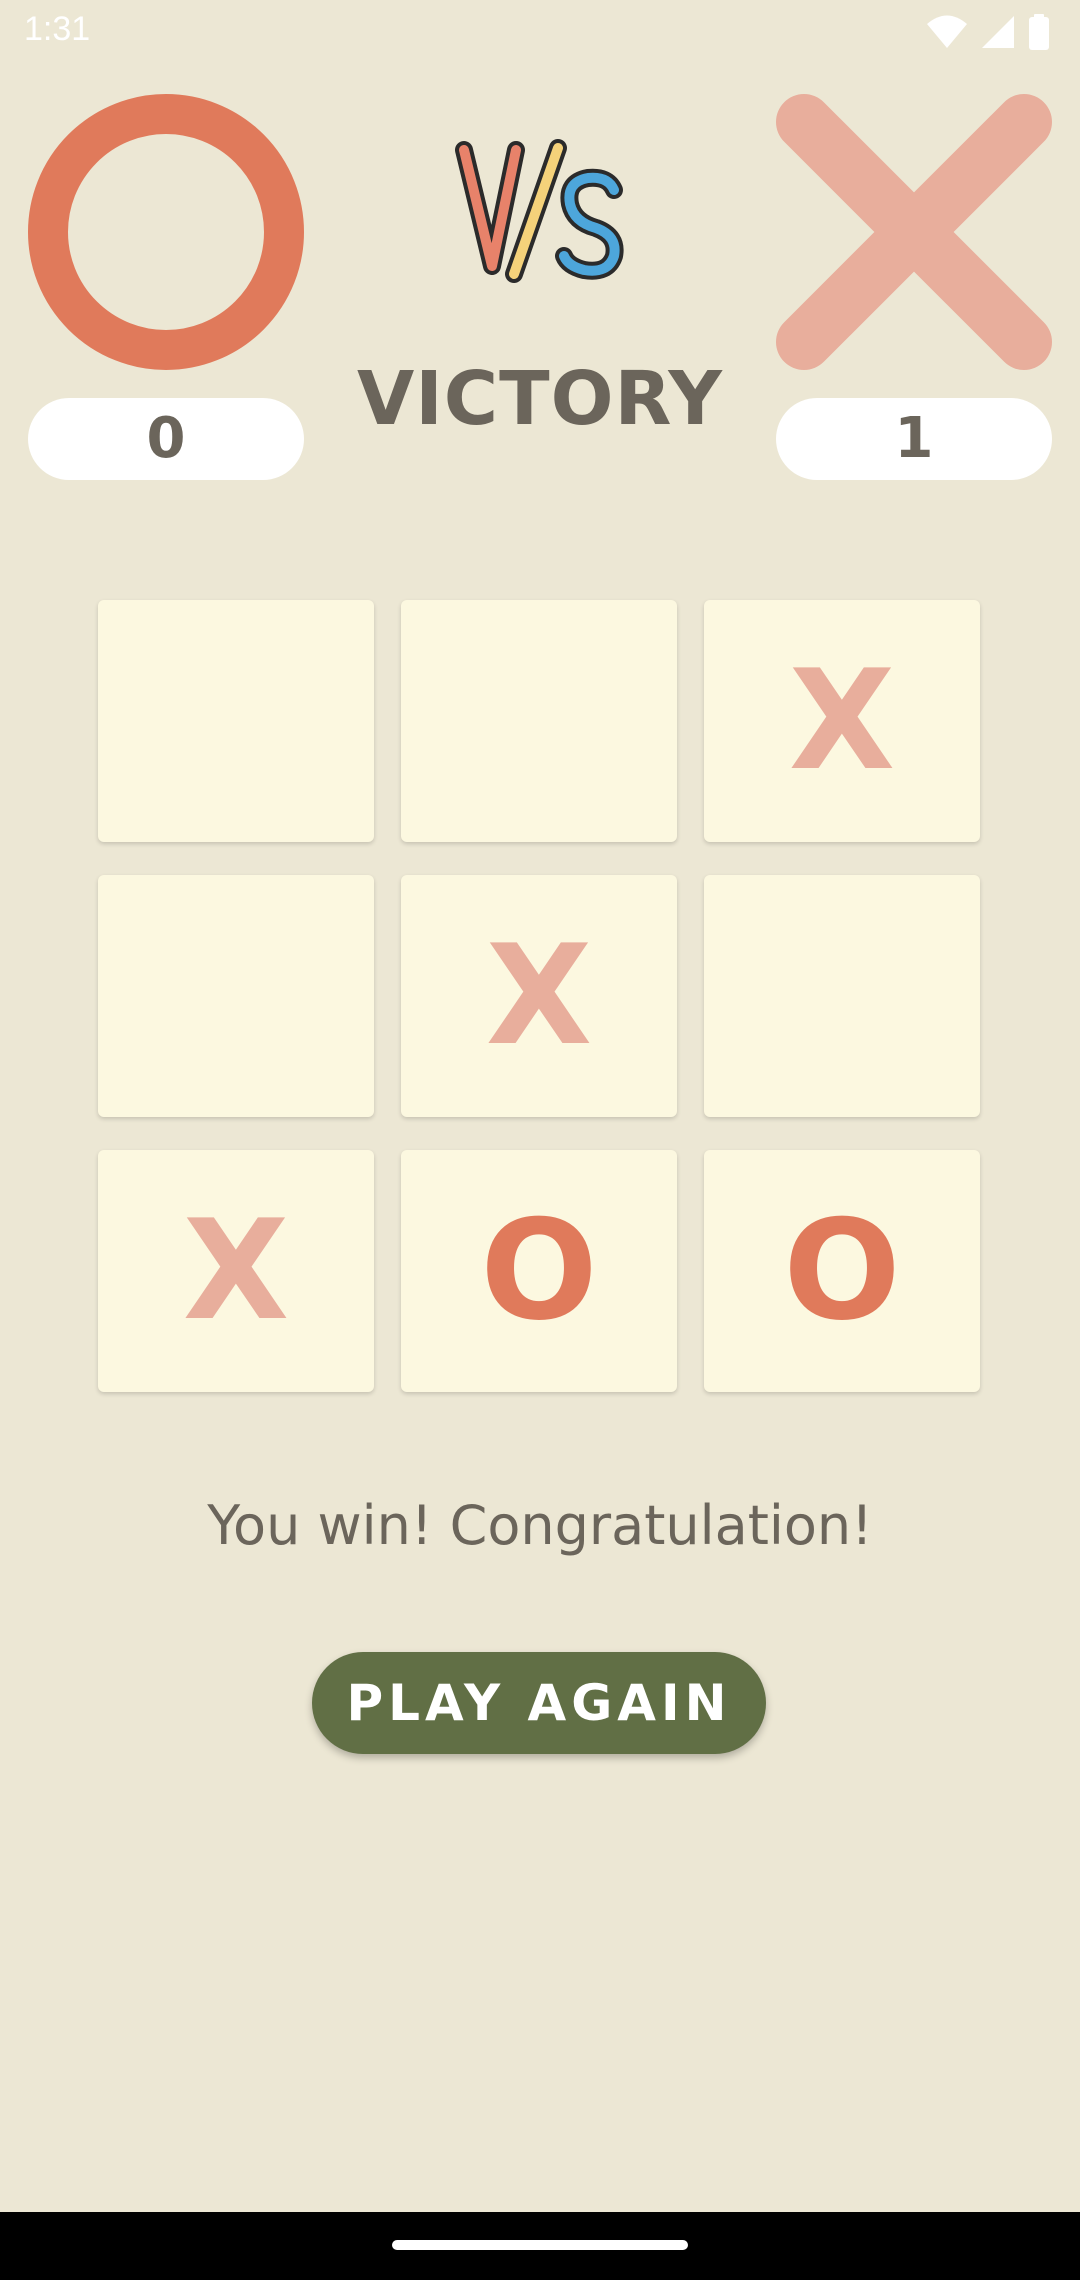  What do you see at coordinates (539, 211) in the screenshot?
I see `vs-logo-icon` at bounding box center [539, 211].